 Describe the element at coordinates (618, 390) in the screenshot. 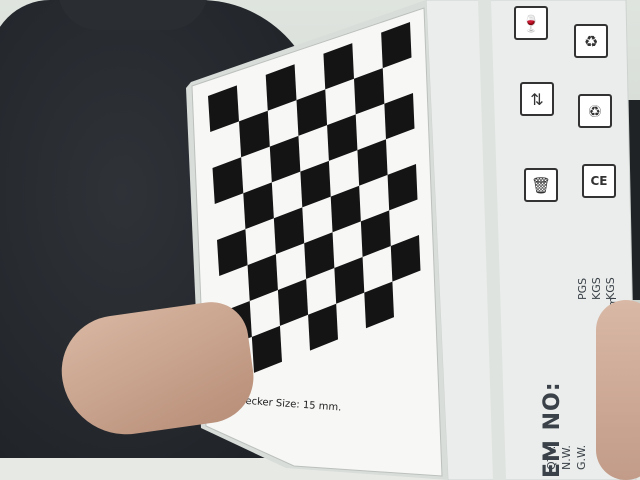

I see `right-hand` at that location.